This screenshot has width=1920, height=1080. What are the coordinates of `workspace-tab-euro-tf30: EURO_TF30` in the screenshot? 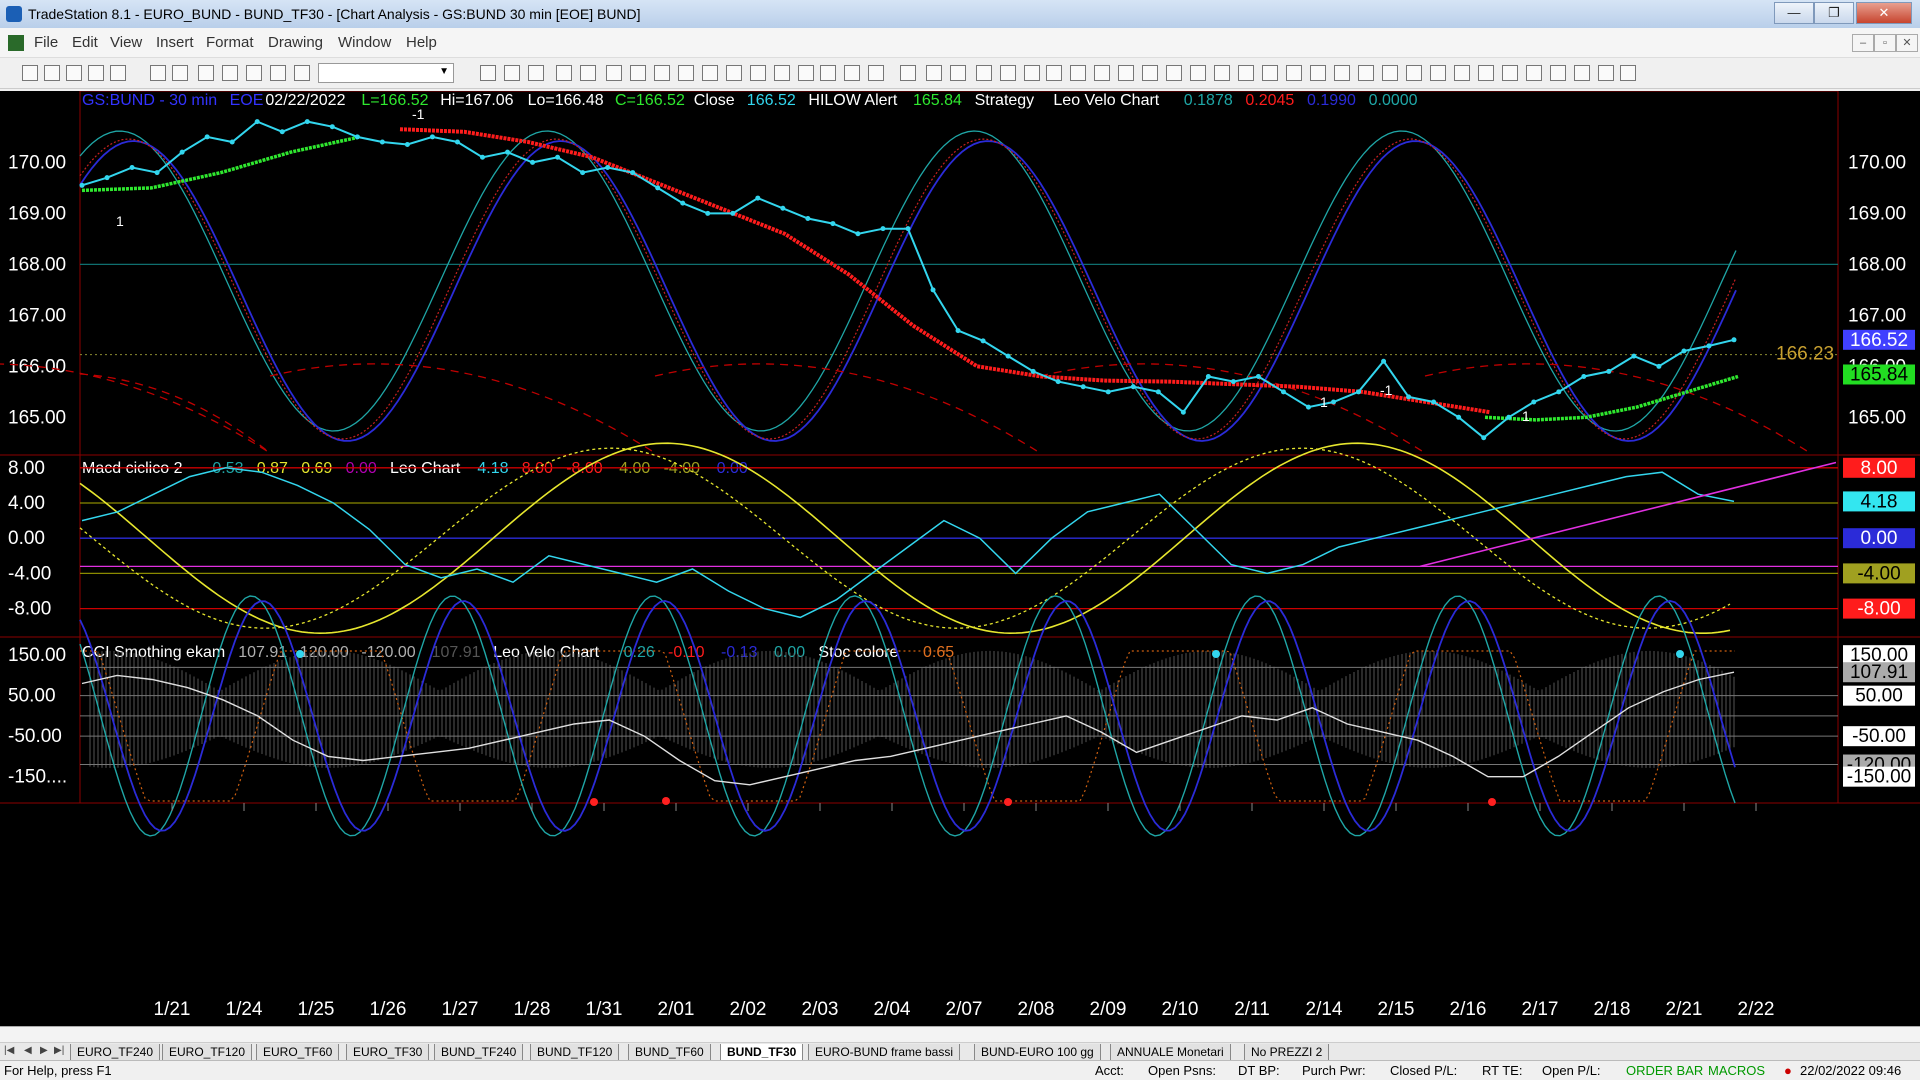 It's located at (388, 1052).